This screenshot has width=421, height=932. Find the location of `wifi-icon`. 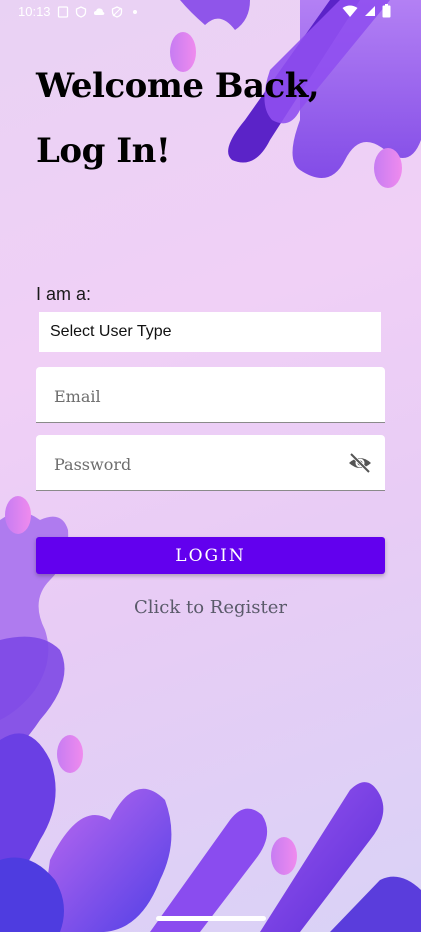

wifi-icon is located at coordinates (350, 11).